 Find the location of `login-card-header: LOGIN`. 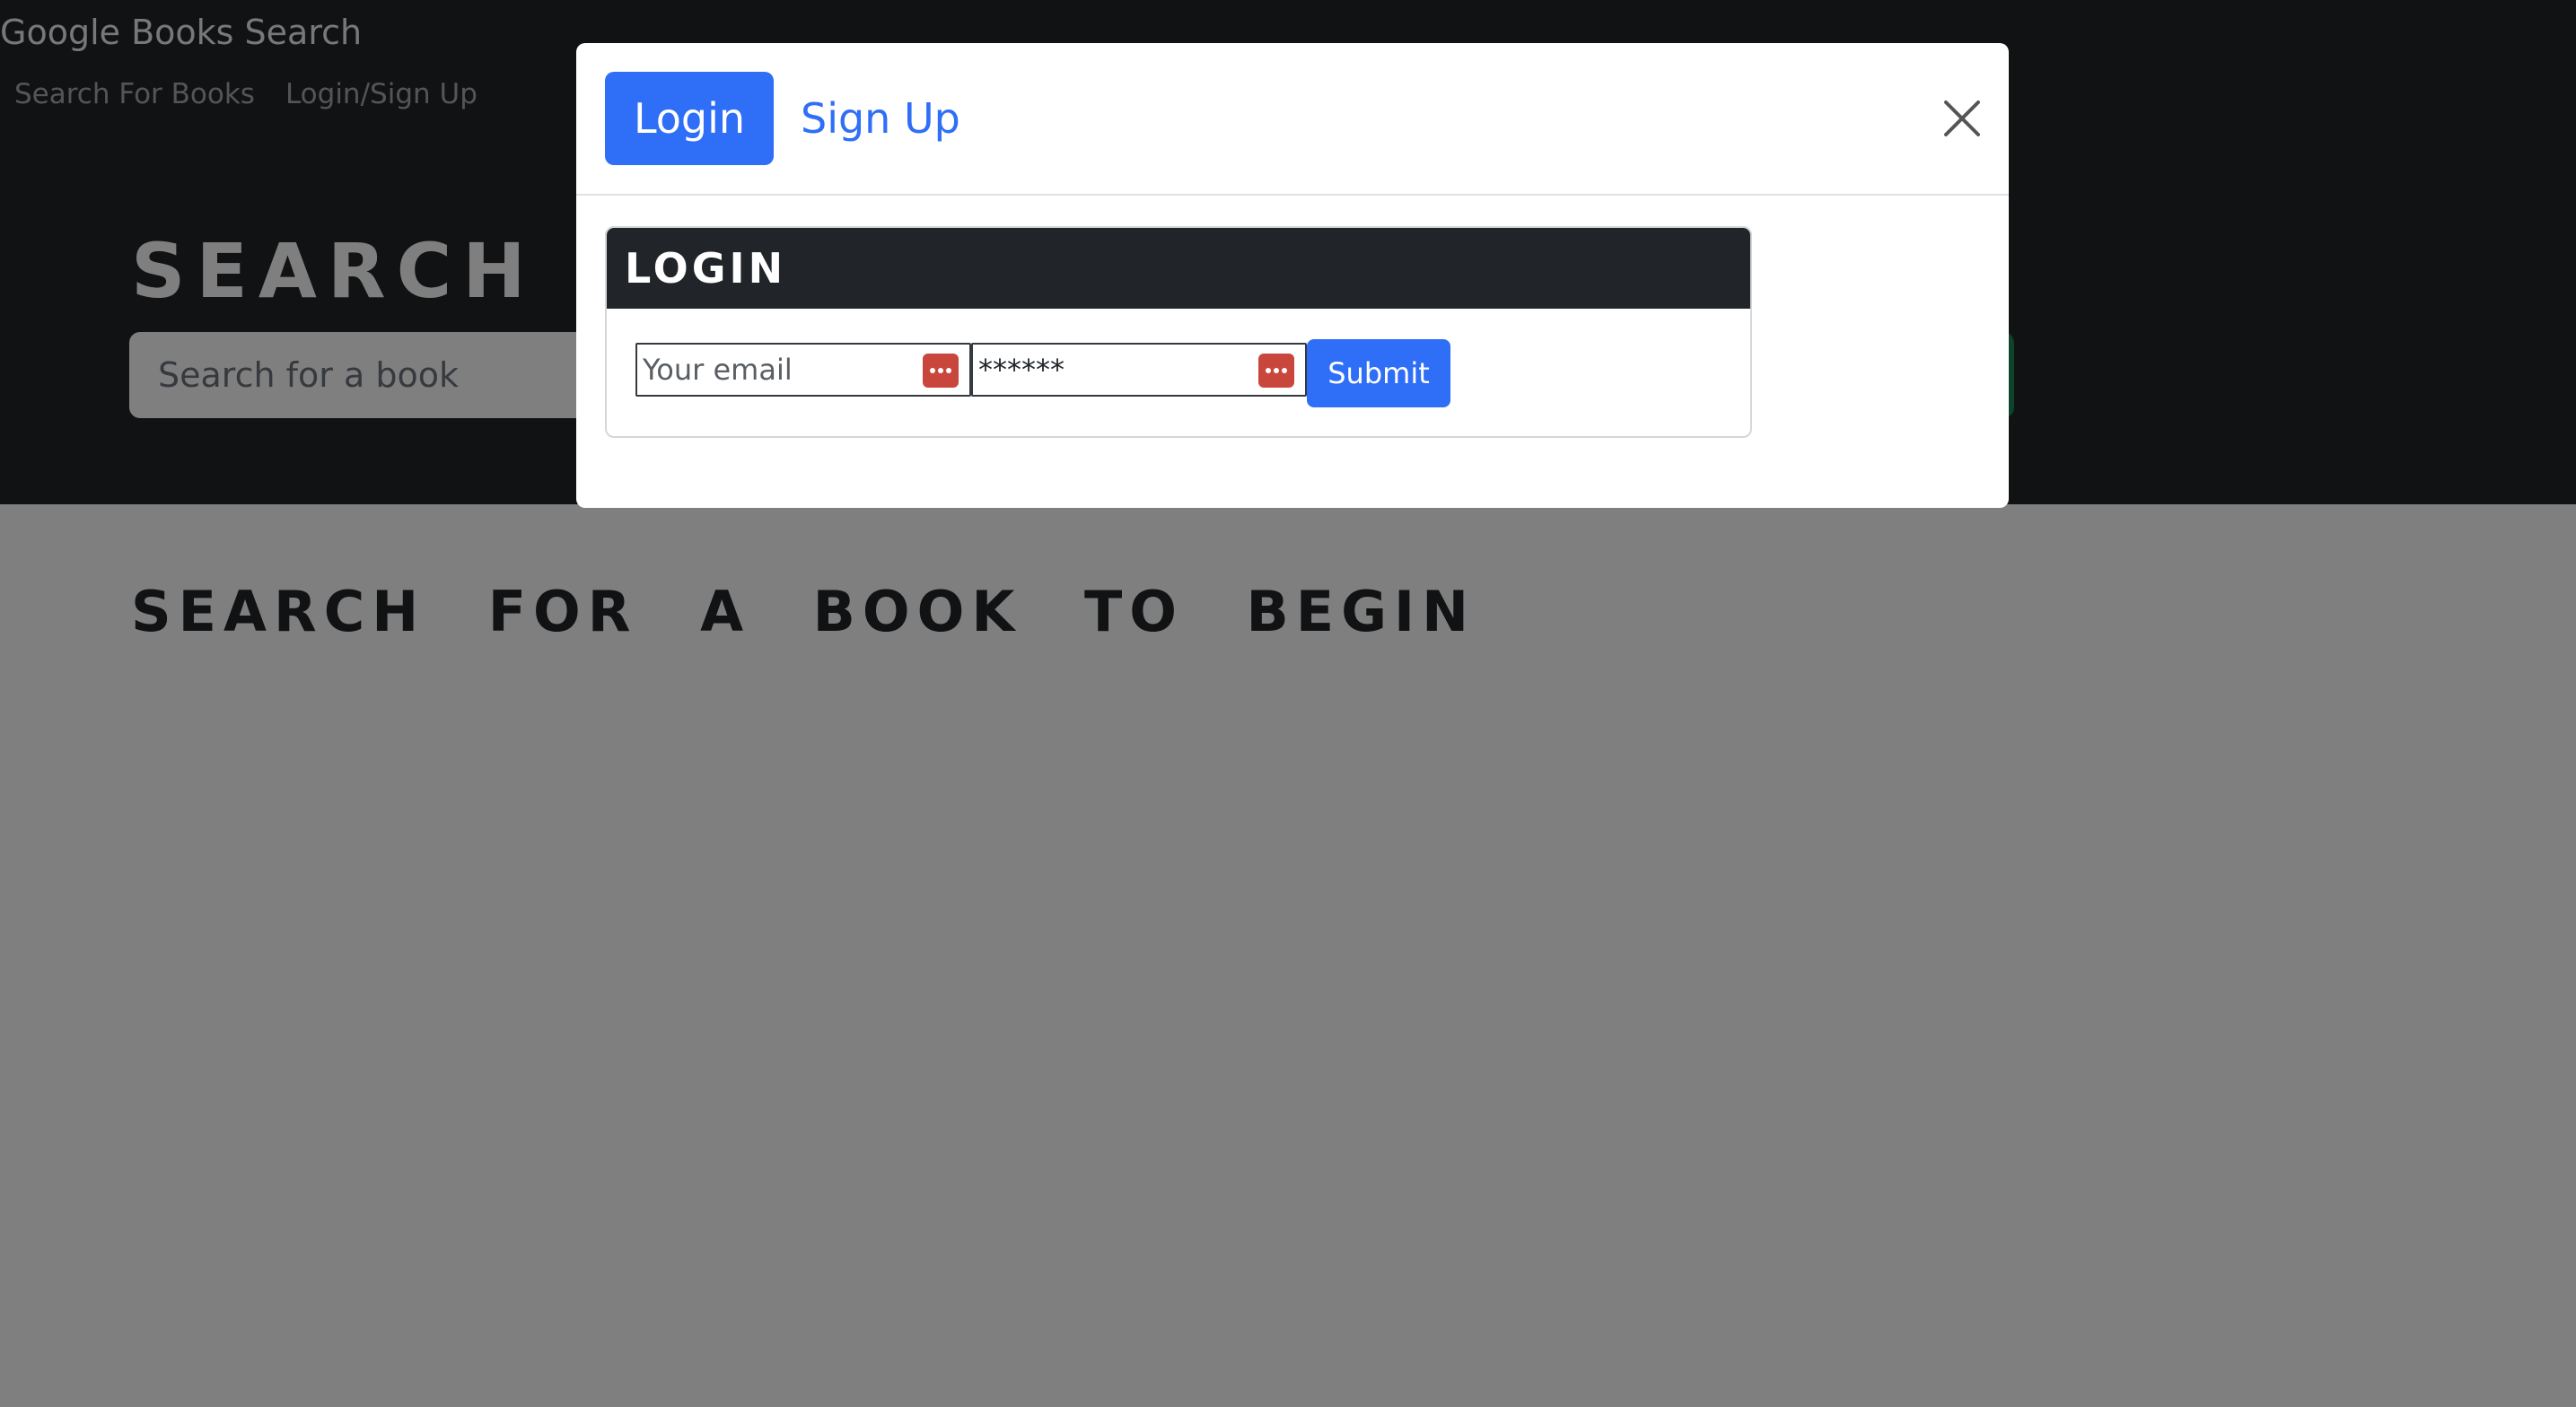

login-card-header: LOGIN is located at coordinates (1178, 269).